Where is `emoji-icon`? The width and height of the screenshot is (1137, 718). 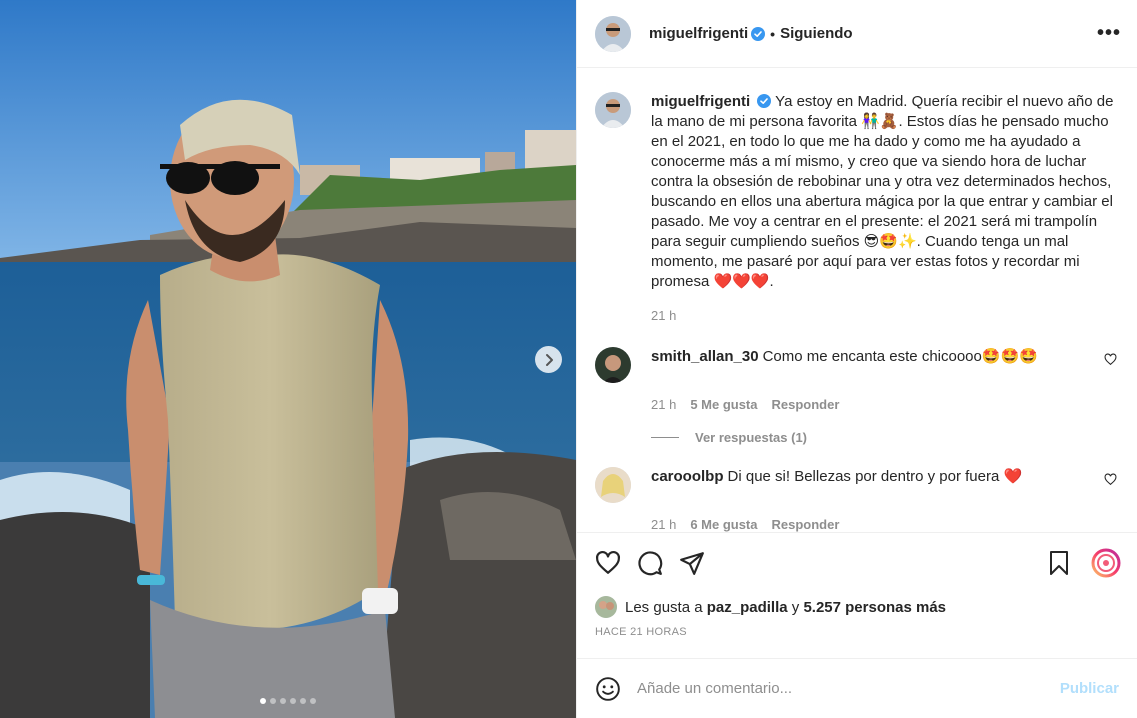
emoji-icon is located at coordinates (608, 688).